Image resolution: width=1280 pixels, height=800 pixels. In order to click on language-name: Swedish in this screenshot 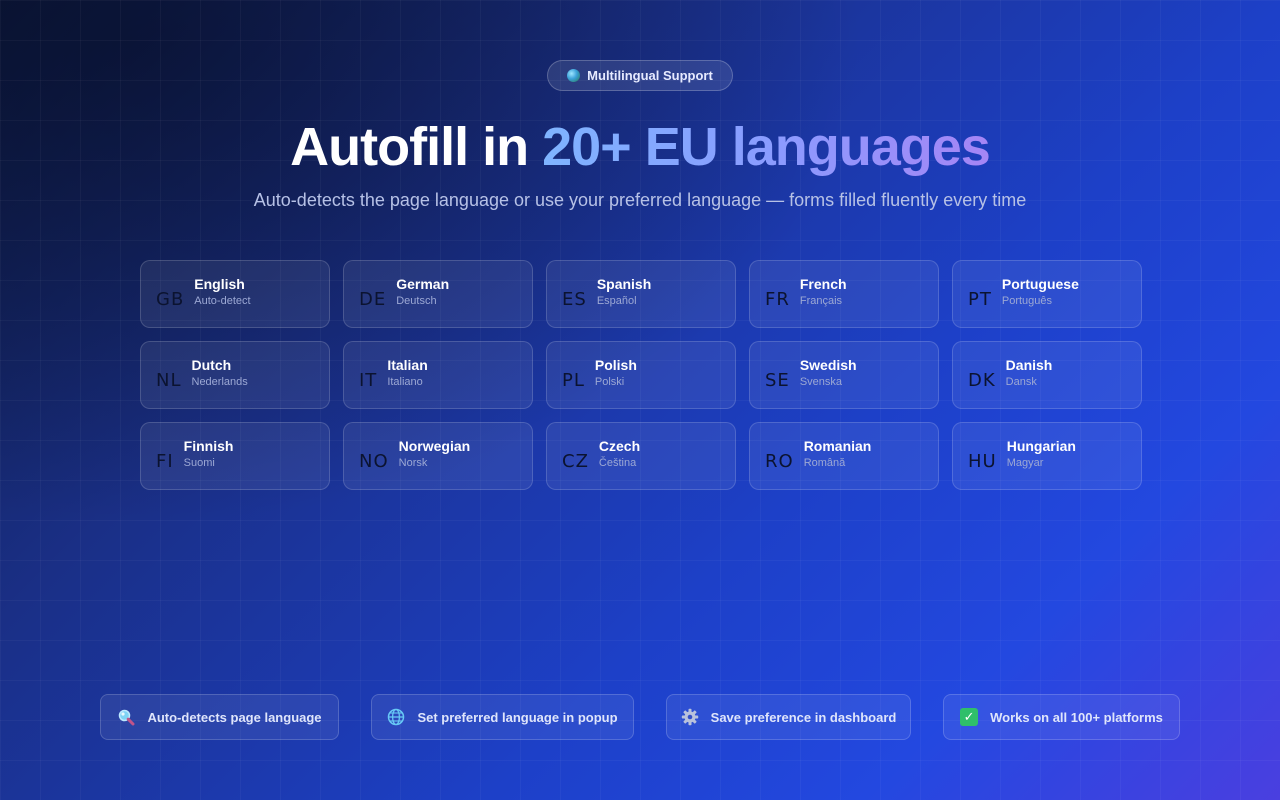, I will do `click(828, 365)`.